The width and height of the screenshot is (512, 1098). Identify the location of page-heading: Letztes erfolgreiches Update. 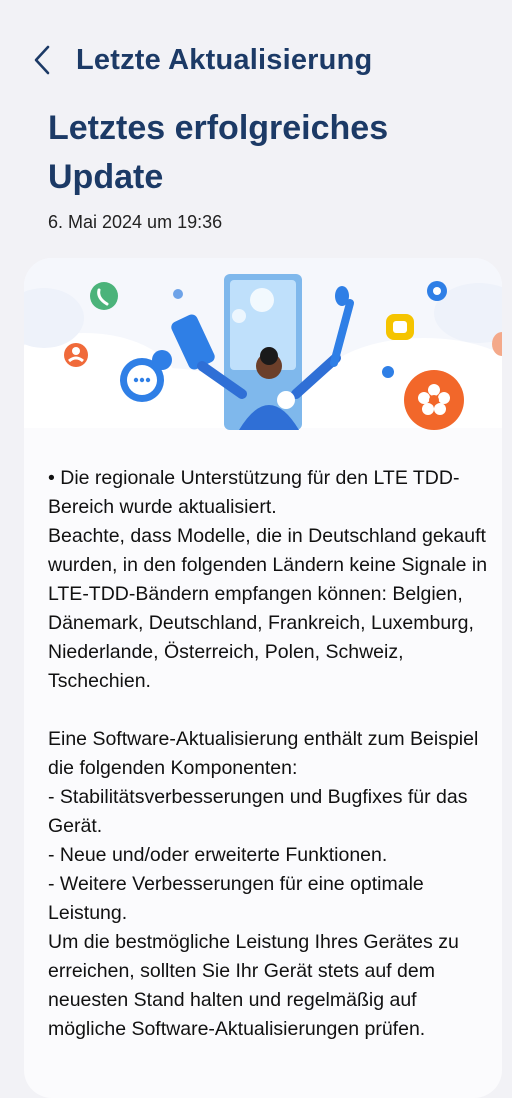
(258, 153).